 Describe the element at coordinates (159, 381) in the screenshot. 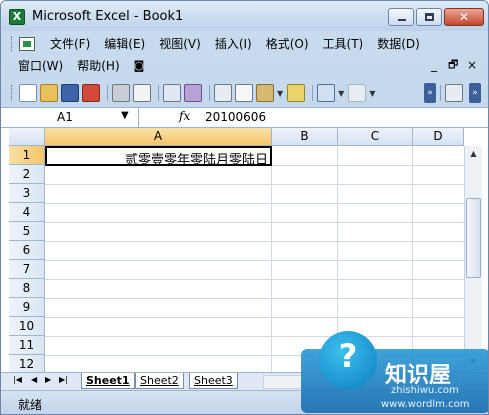

I see `sheet-tab-sheet2: Sheet2` at that location.